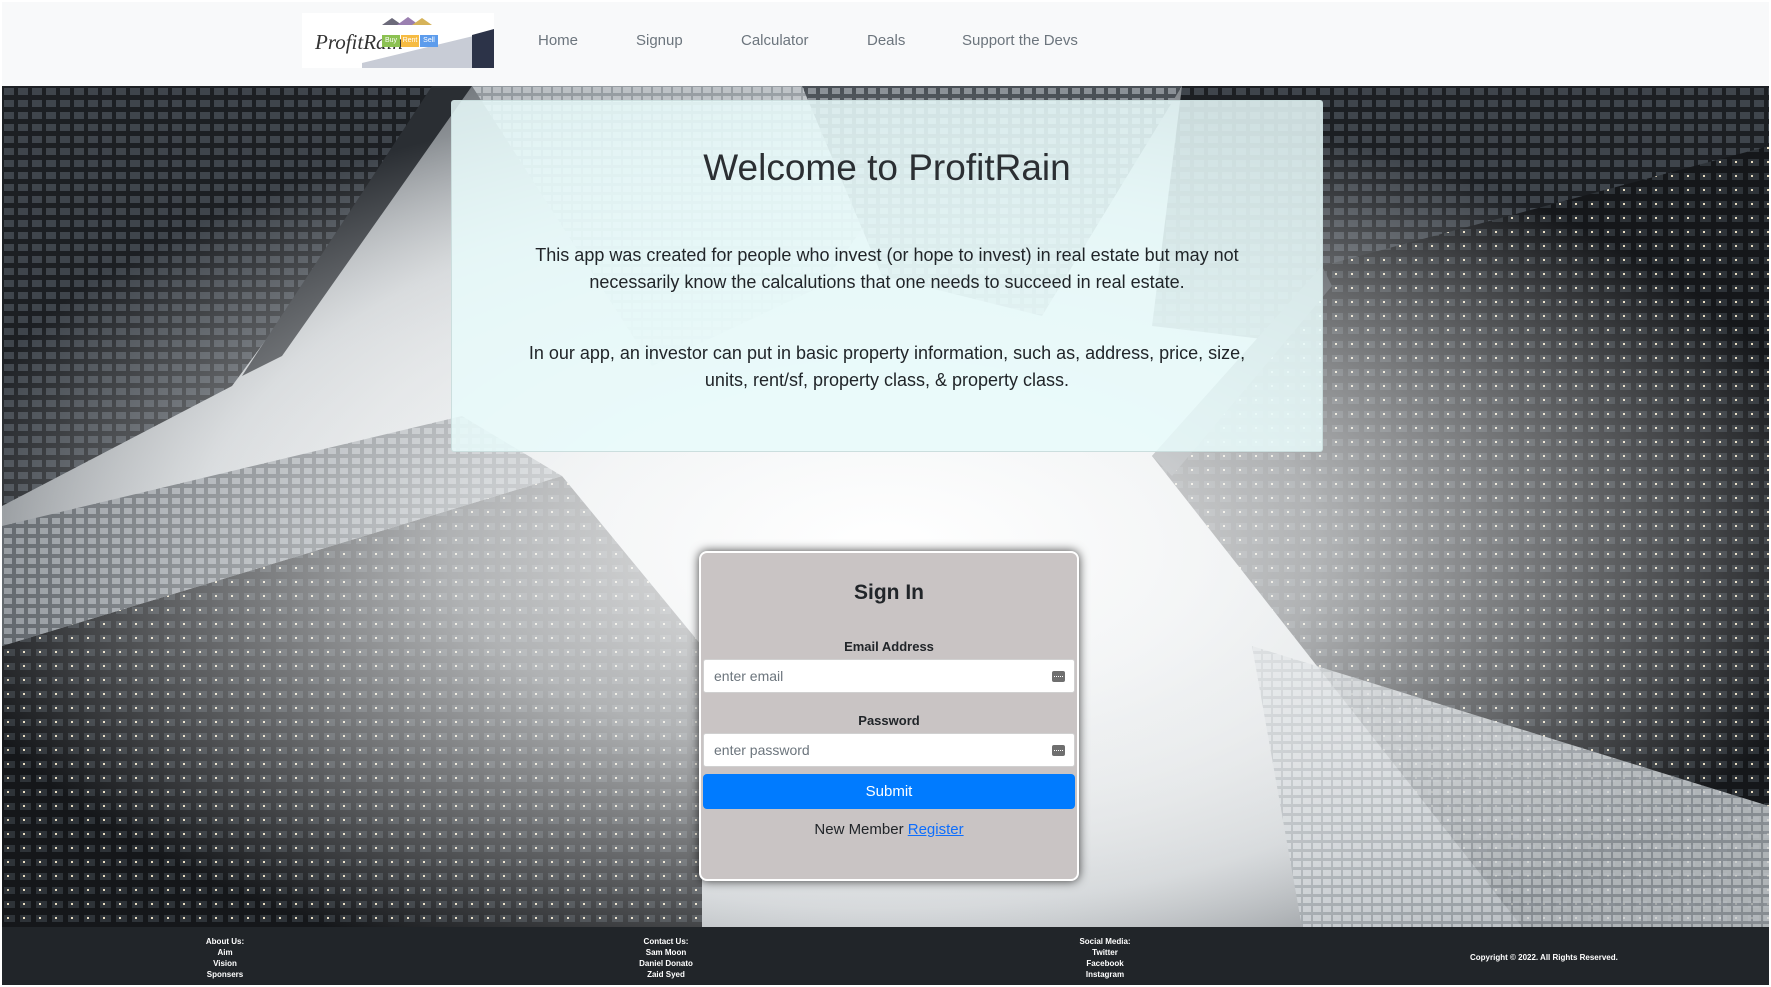  I want to click on password-label: Password, so click(889, 720).